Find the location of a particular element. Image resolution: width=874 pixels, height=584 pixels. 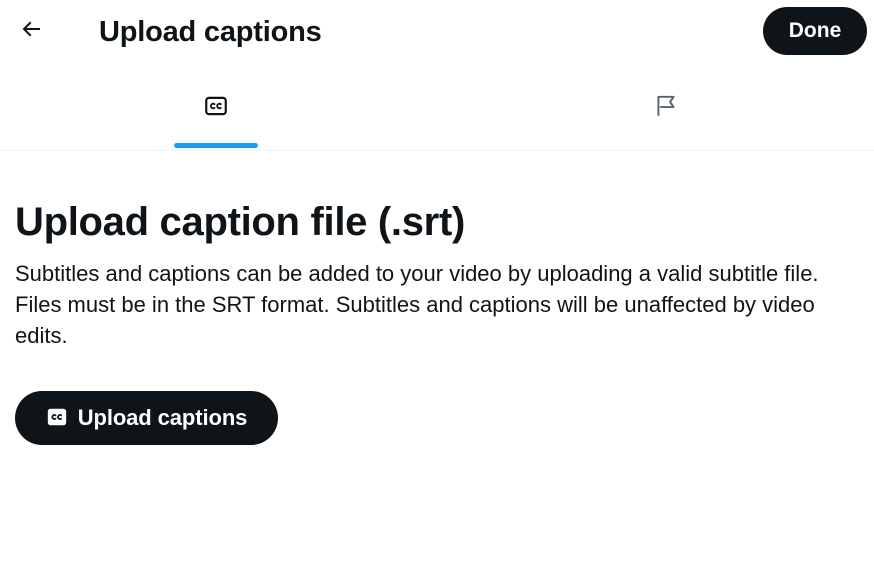

header: Upload captions Done is located at coordinates (437, 32).